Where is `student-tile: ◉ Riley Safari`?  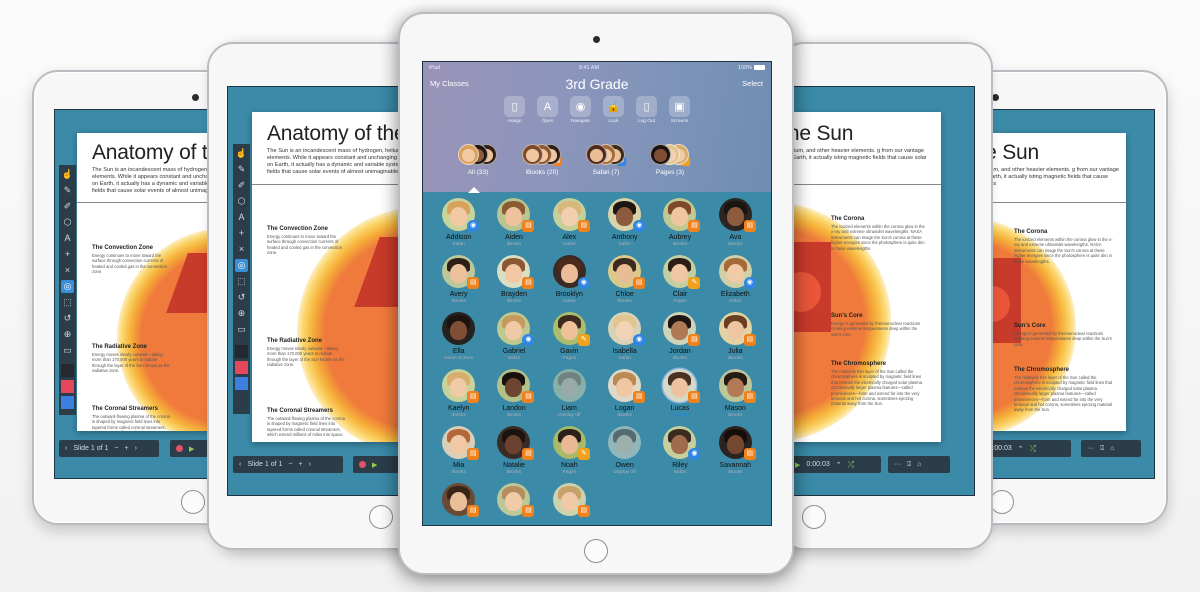
student-tile: ◉ Riley Safari is located at coordinates (679, 450).